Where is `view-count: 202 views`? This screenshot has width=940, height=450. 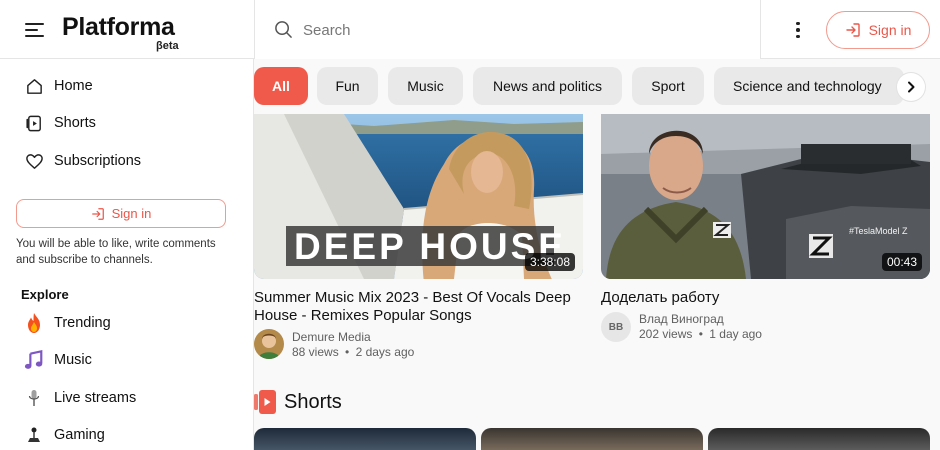
view-count: 202 views is located at coordinates (666, 334).